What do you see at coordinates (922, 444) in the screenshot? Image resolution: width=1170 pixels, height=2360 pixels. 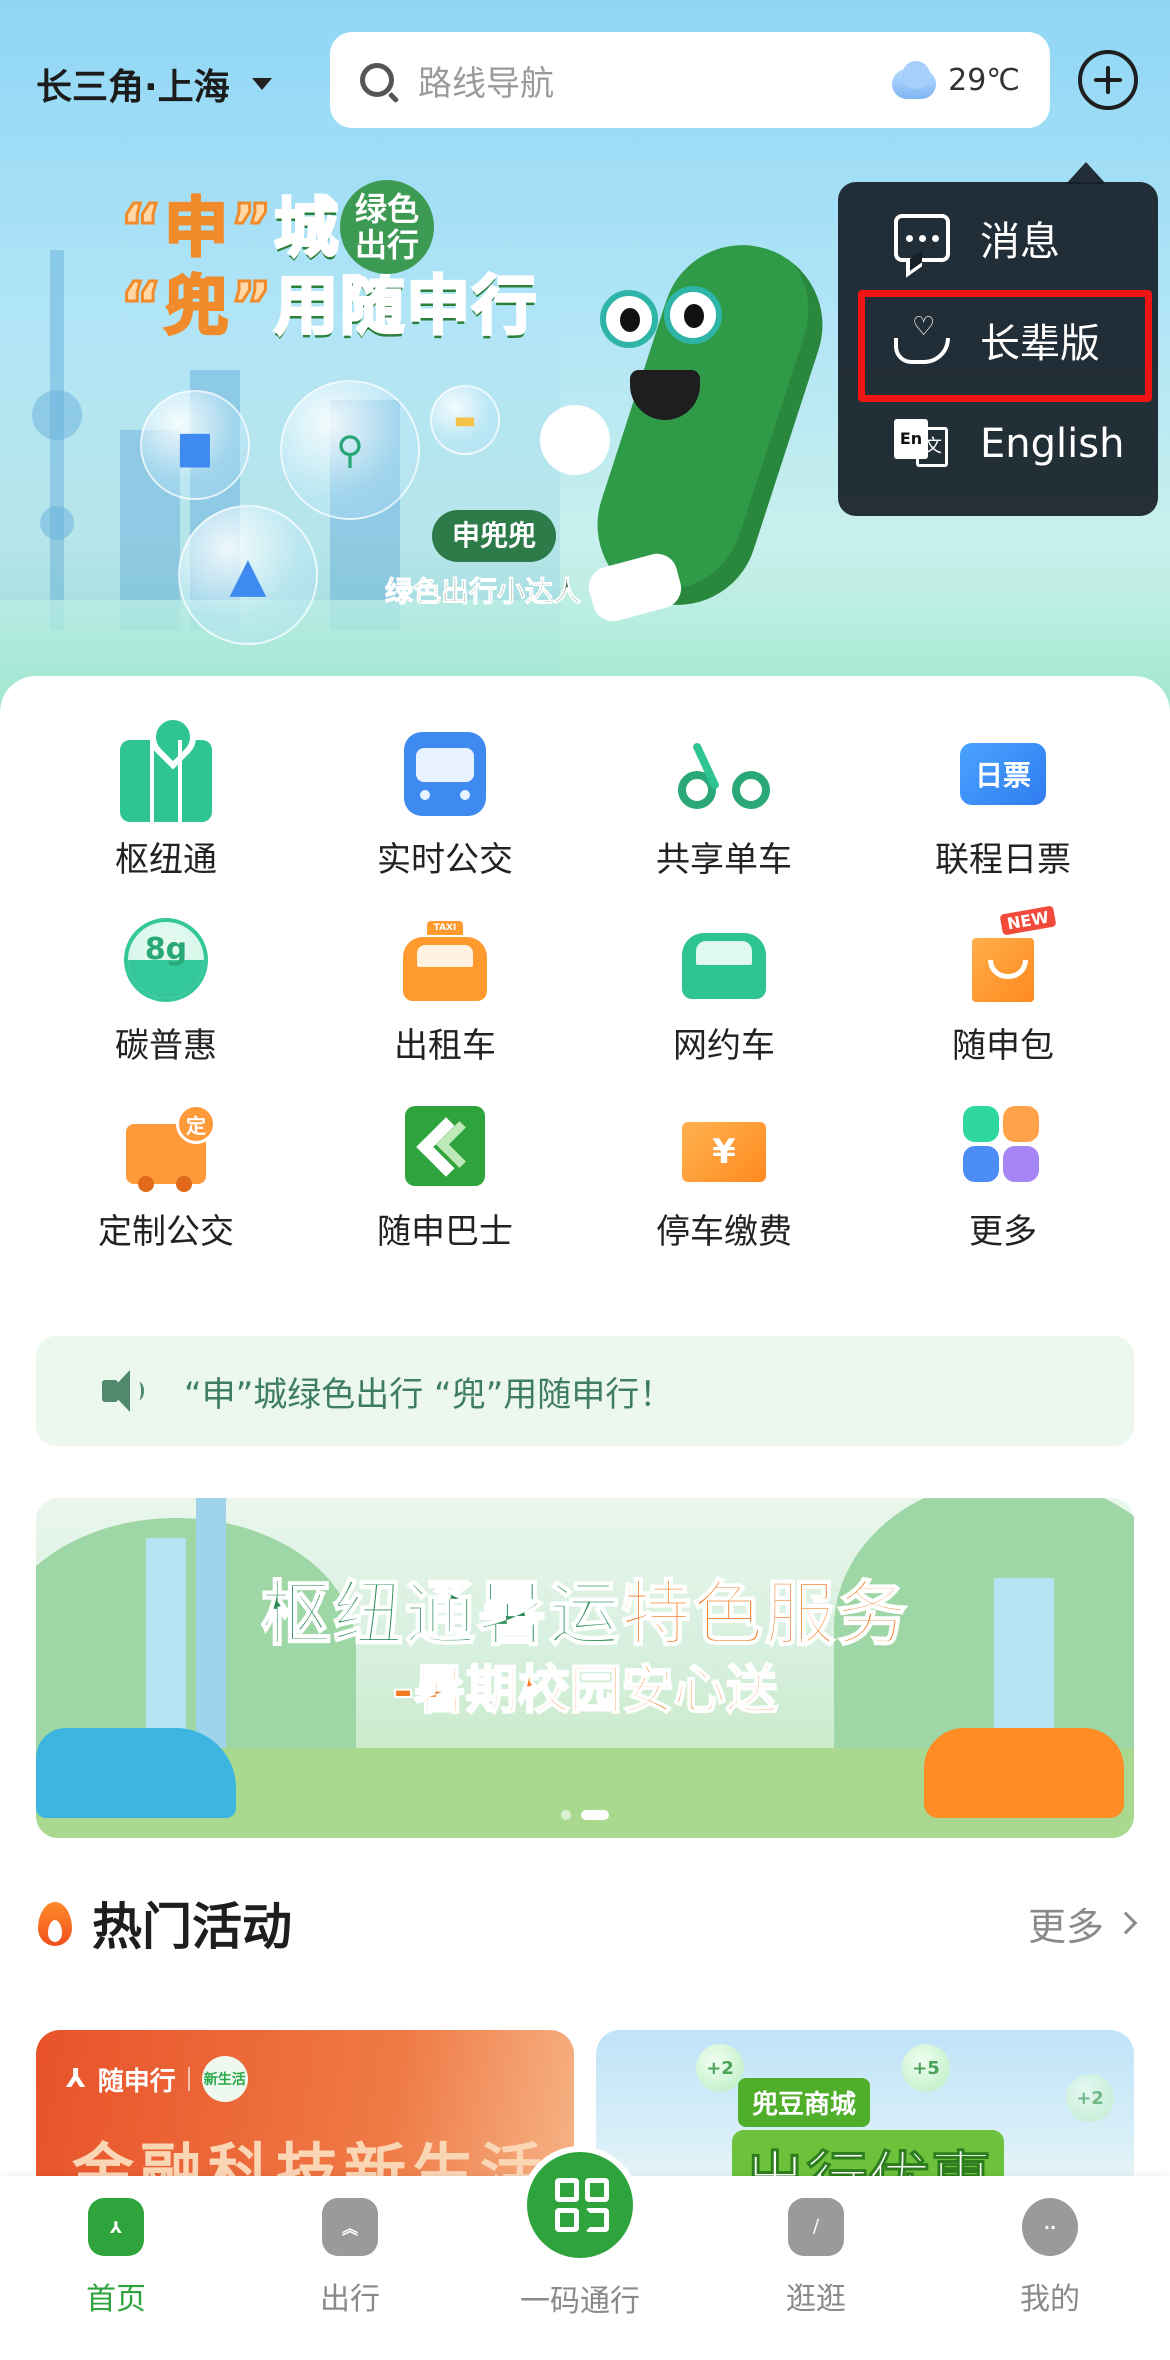 I see `language-icon: 文 En` at bounding box center [922, 444].